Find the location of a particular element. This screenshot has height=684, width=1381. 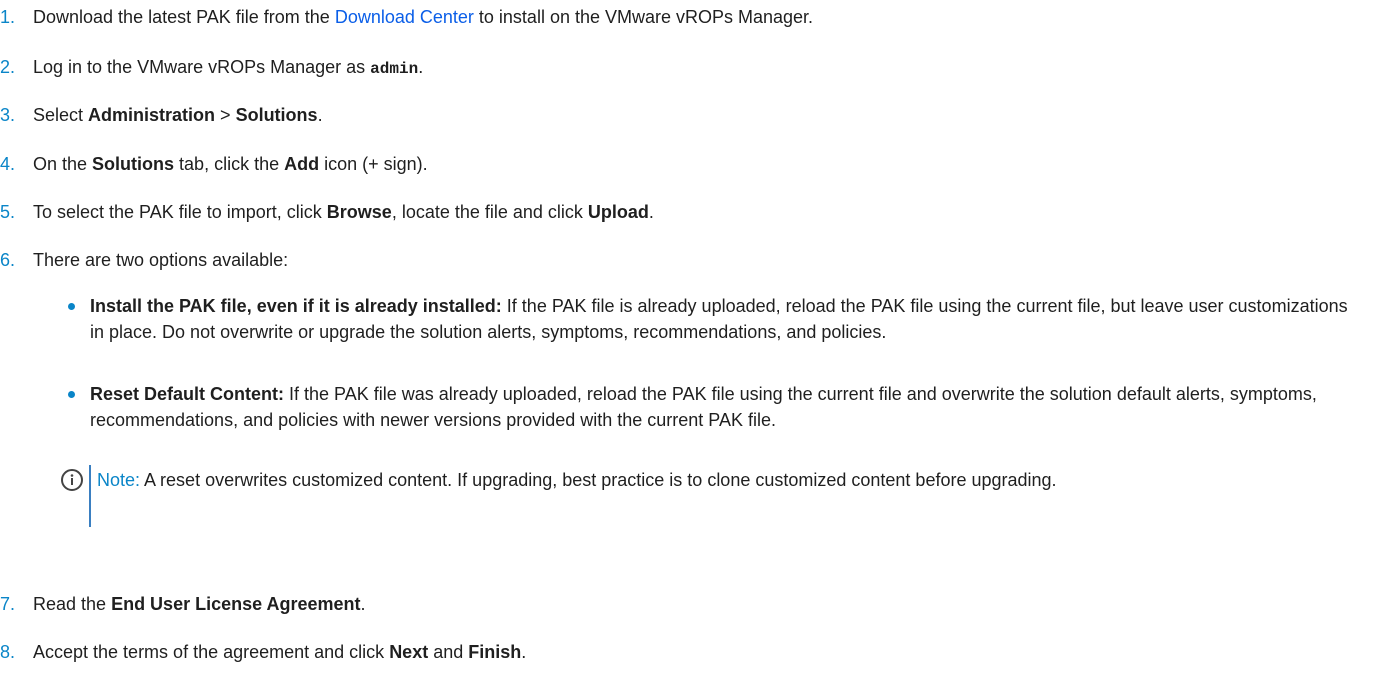

step-number: 7. is located at coordinates (8, 604).